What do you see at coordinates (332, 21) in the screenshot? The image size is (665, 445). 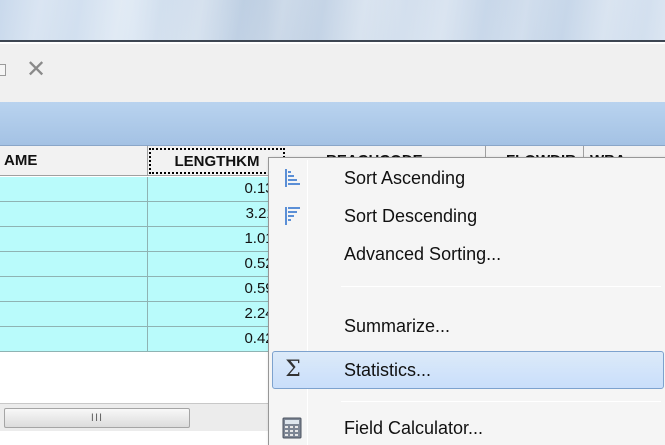 I see `window-title-strip` at bounding box center [332, 21].